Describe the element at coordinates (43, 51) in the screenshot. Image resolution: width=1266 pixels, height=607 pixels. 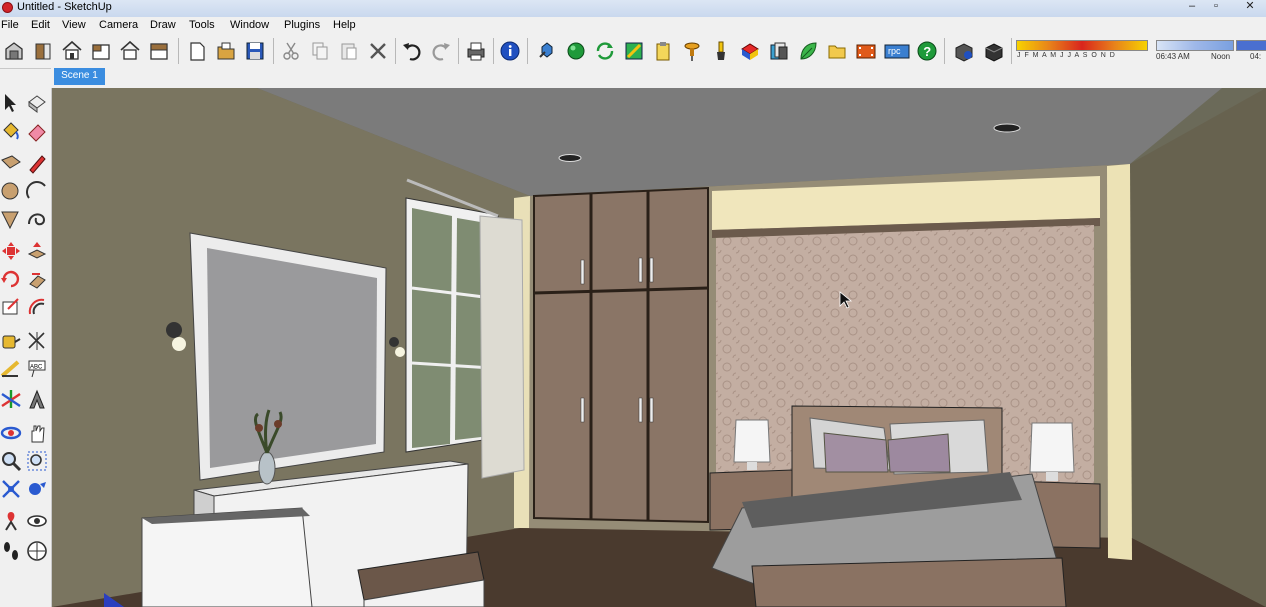
I see `right-view-icon` at that location.